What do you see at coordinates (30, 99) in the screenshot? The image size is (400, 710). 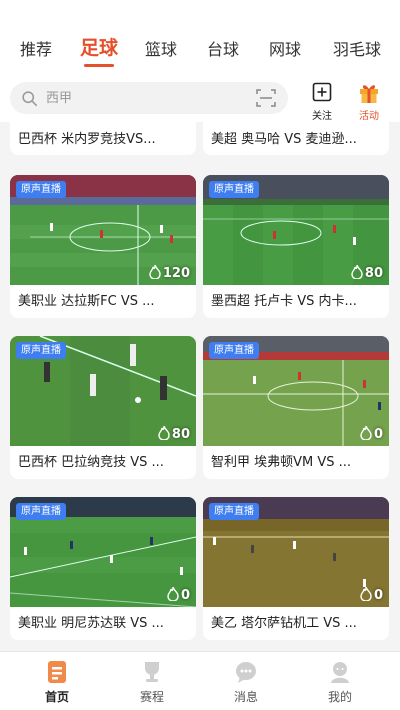 I see `search-icon` at bounding box center [30, 99].